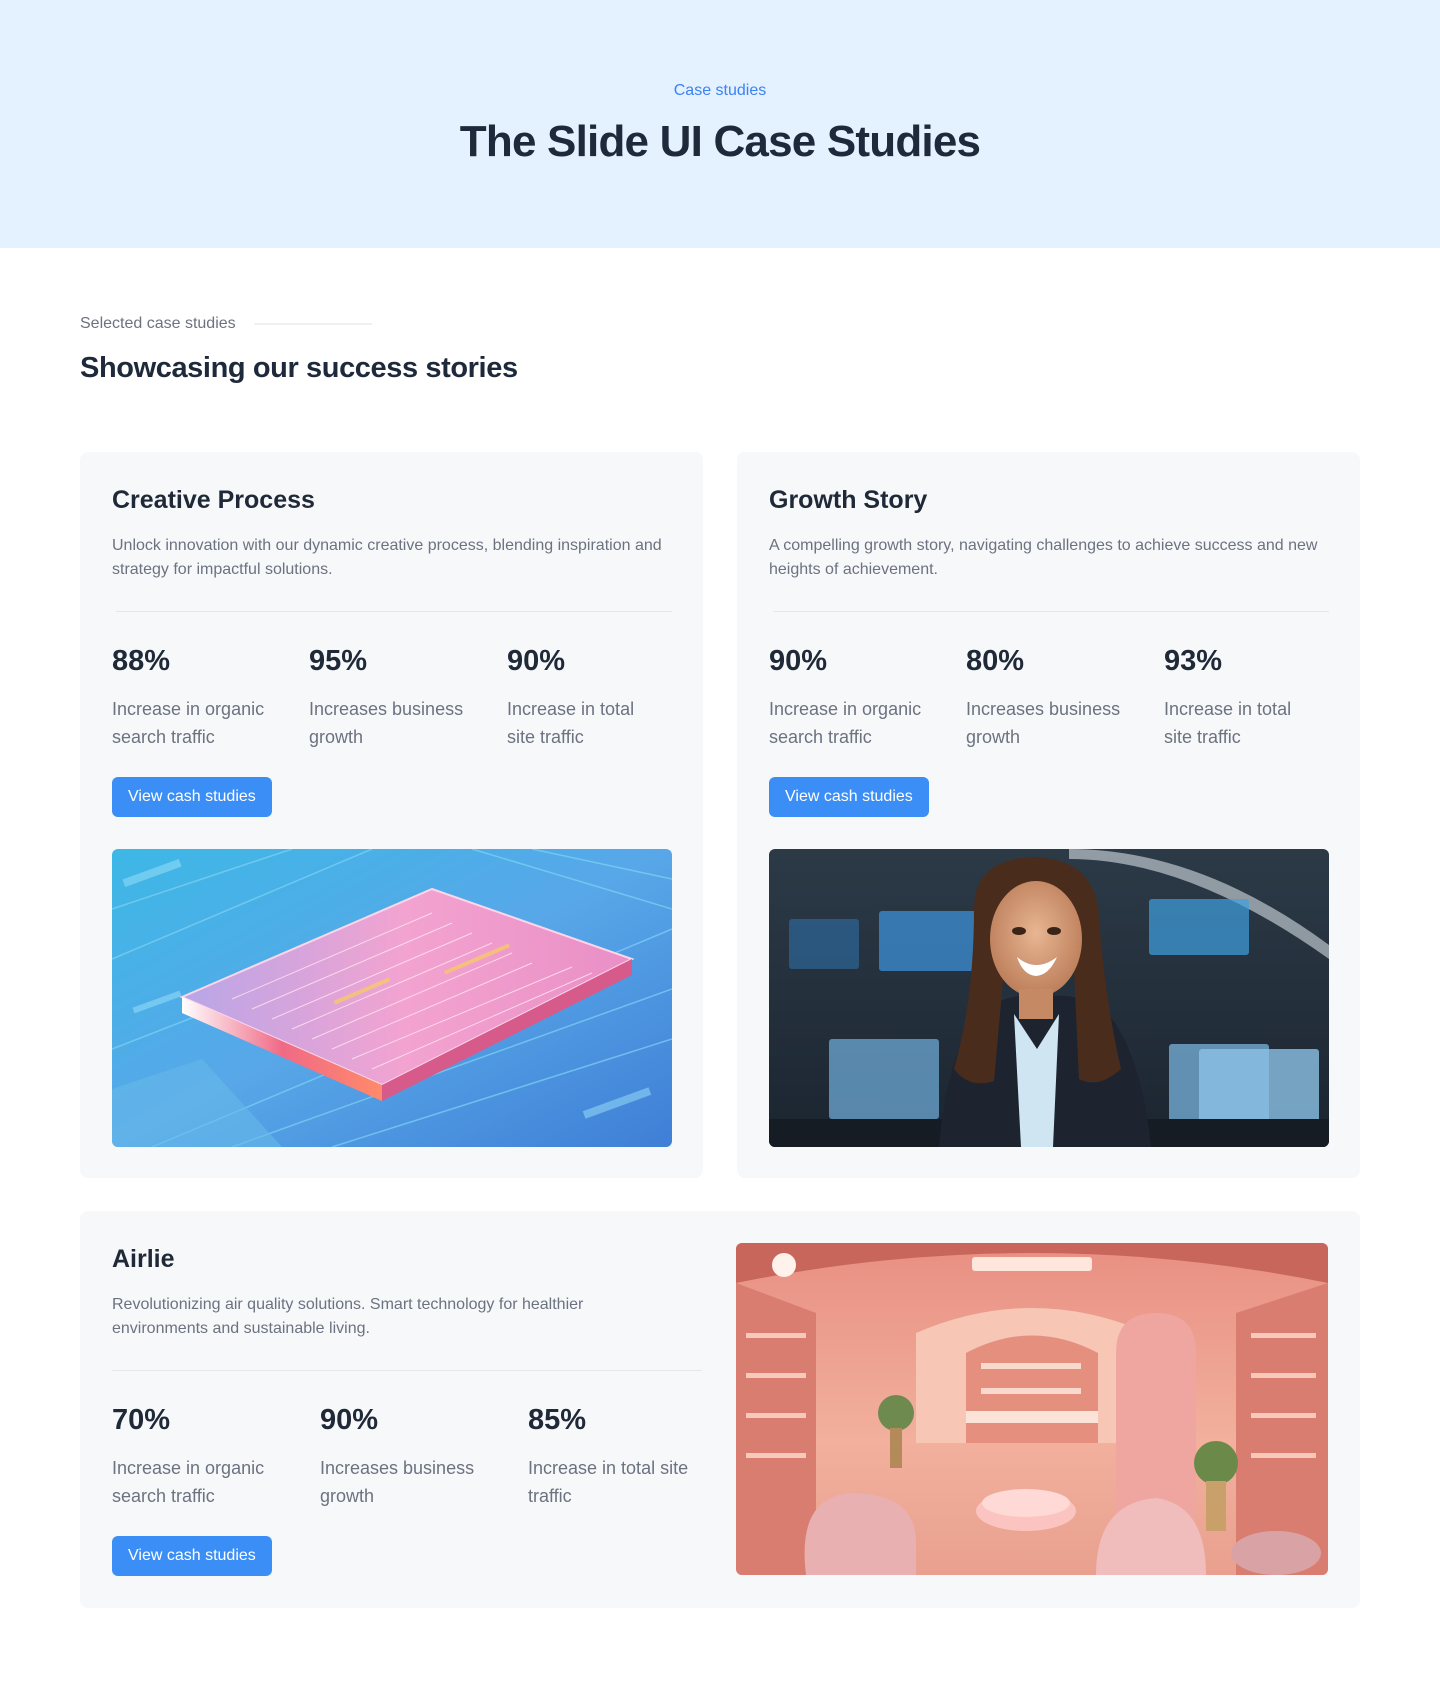 This screenshot has width=1440, height=1687. I want to click on stat-value: 93%, so click(1193, 661).